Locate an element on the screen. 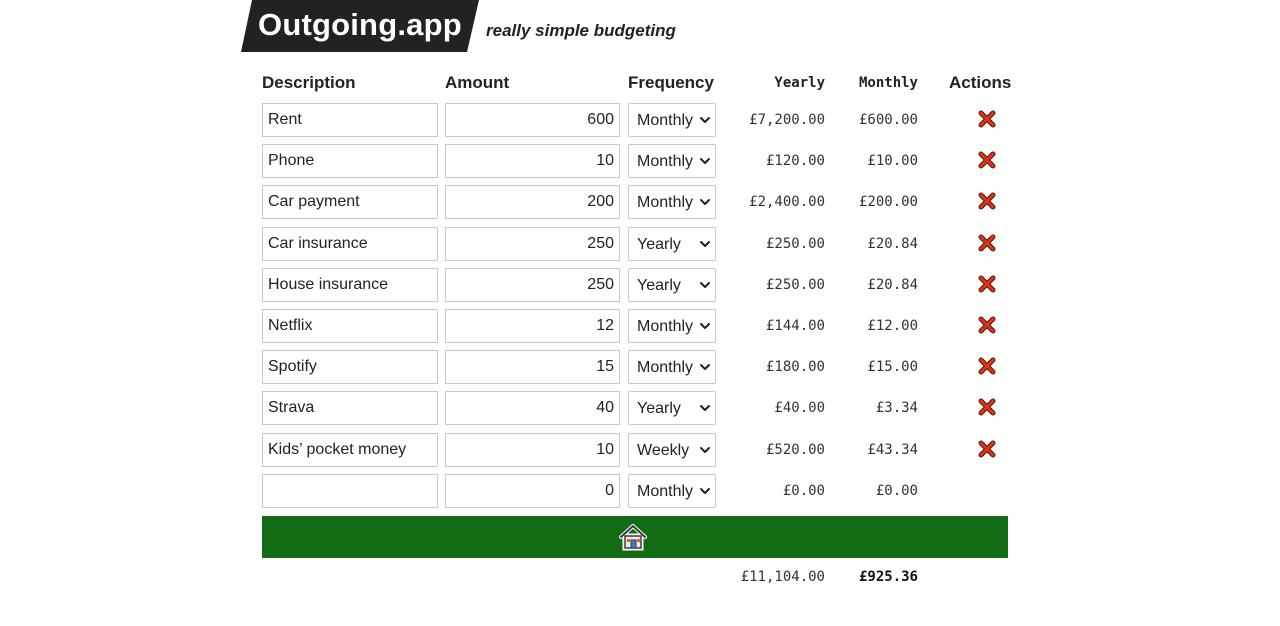 The image size is (1280, 626). monthly-value: £200.00 is located at coordinates (888, 202).